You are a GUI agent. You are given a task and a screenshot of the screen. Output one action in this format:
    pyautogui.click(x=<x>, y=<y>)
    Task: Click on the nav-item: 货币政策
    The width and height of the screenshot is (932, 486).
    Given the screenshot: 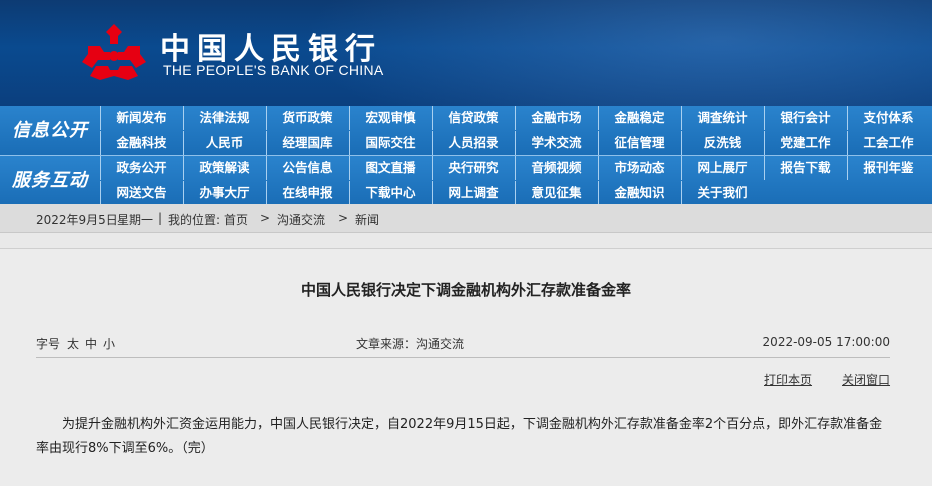 What is the action you would take?
    pyautogui.click(x=307, y=118)
    